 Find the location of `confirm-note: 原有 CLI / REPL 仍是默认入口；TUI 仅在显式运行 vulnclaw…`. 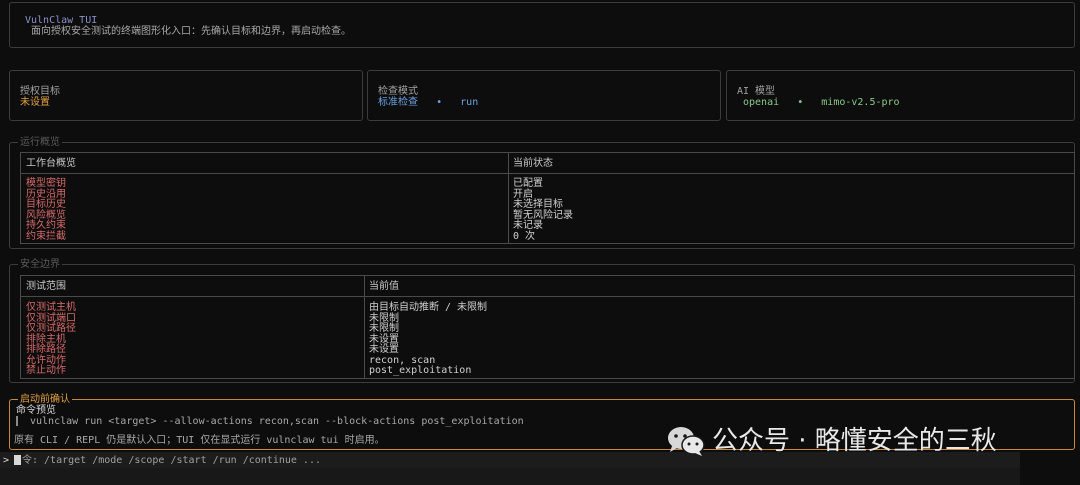

confirm-note: 原有 CLI / REPL 仍是默认入口；TUI 仅在显式运行 vulnclaw… is located at coordinates (199, 440).